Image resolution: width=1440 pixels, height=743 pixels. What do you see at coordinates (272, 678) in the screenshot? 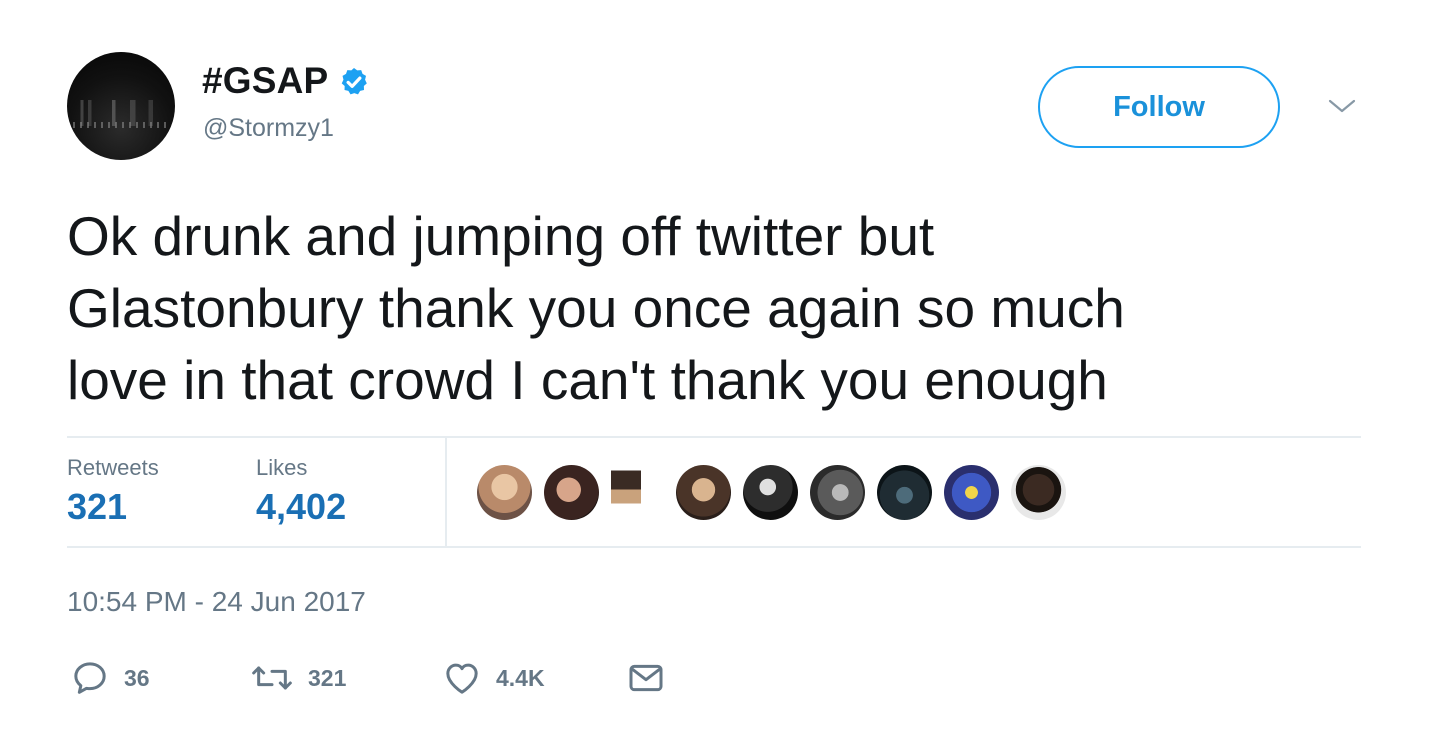
I see `retweet-icon` at bounding box center [272, 678].